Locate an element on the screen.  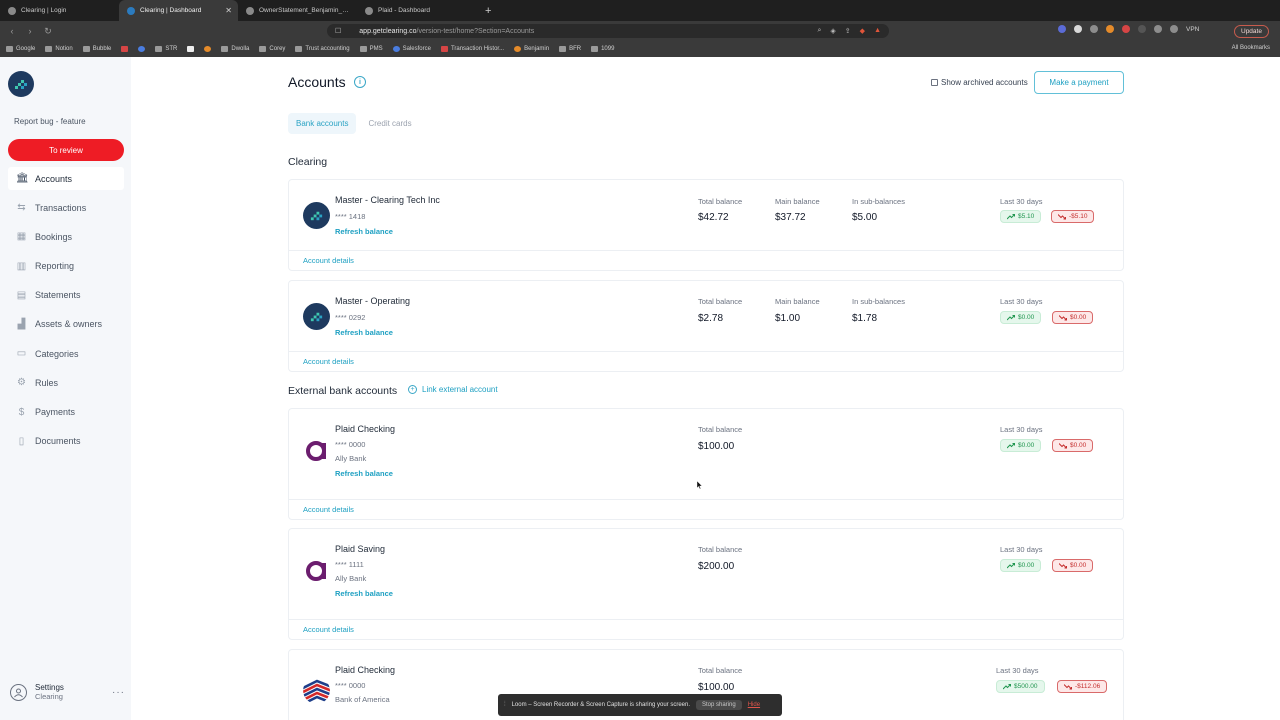
back-icon: ‹ is located at coordinates (12, 31).